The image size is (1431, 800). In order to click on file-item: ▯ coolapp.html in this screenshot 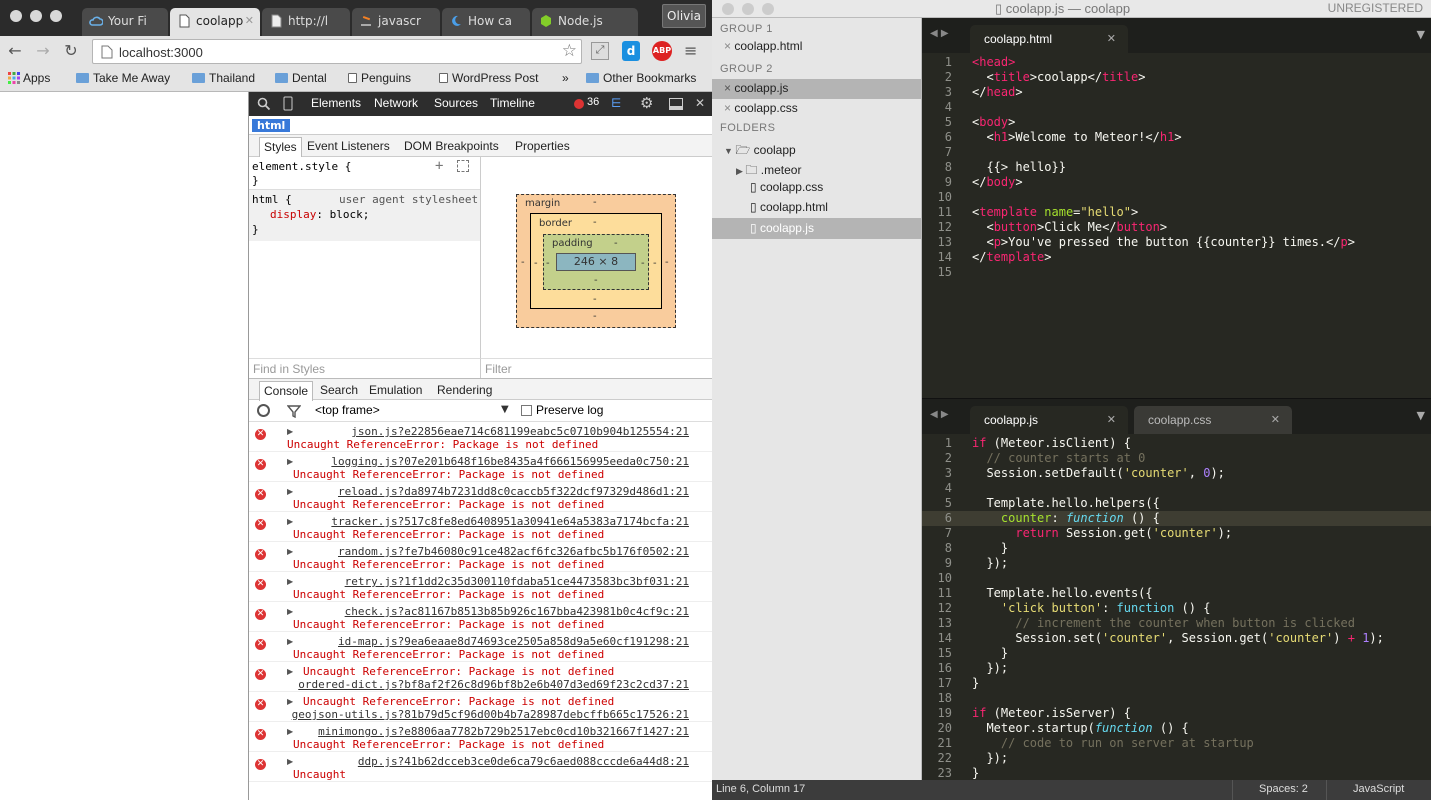, I will do `click(789, 207)`.